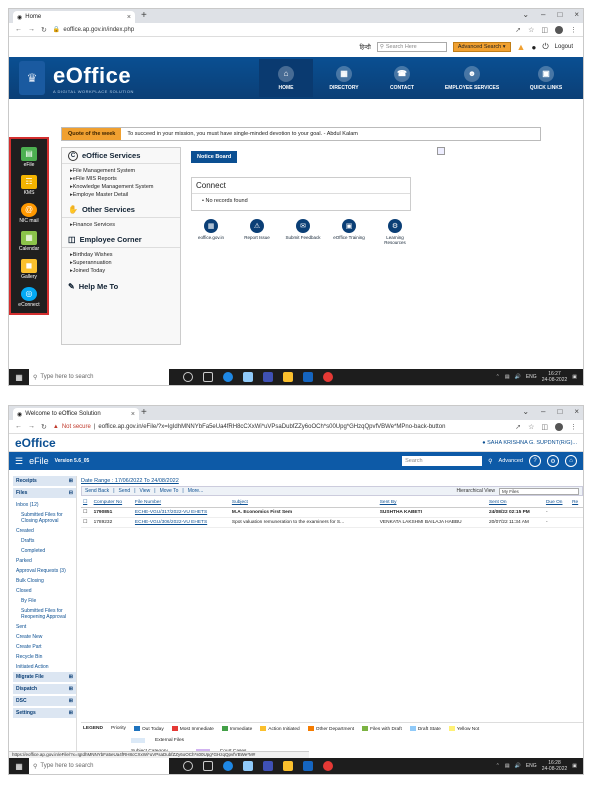  What do you see at coordinates (44, 601) in the screenshot?
I see `sidebar-item: By File` at bounding box center [44, 601].